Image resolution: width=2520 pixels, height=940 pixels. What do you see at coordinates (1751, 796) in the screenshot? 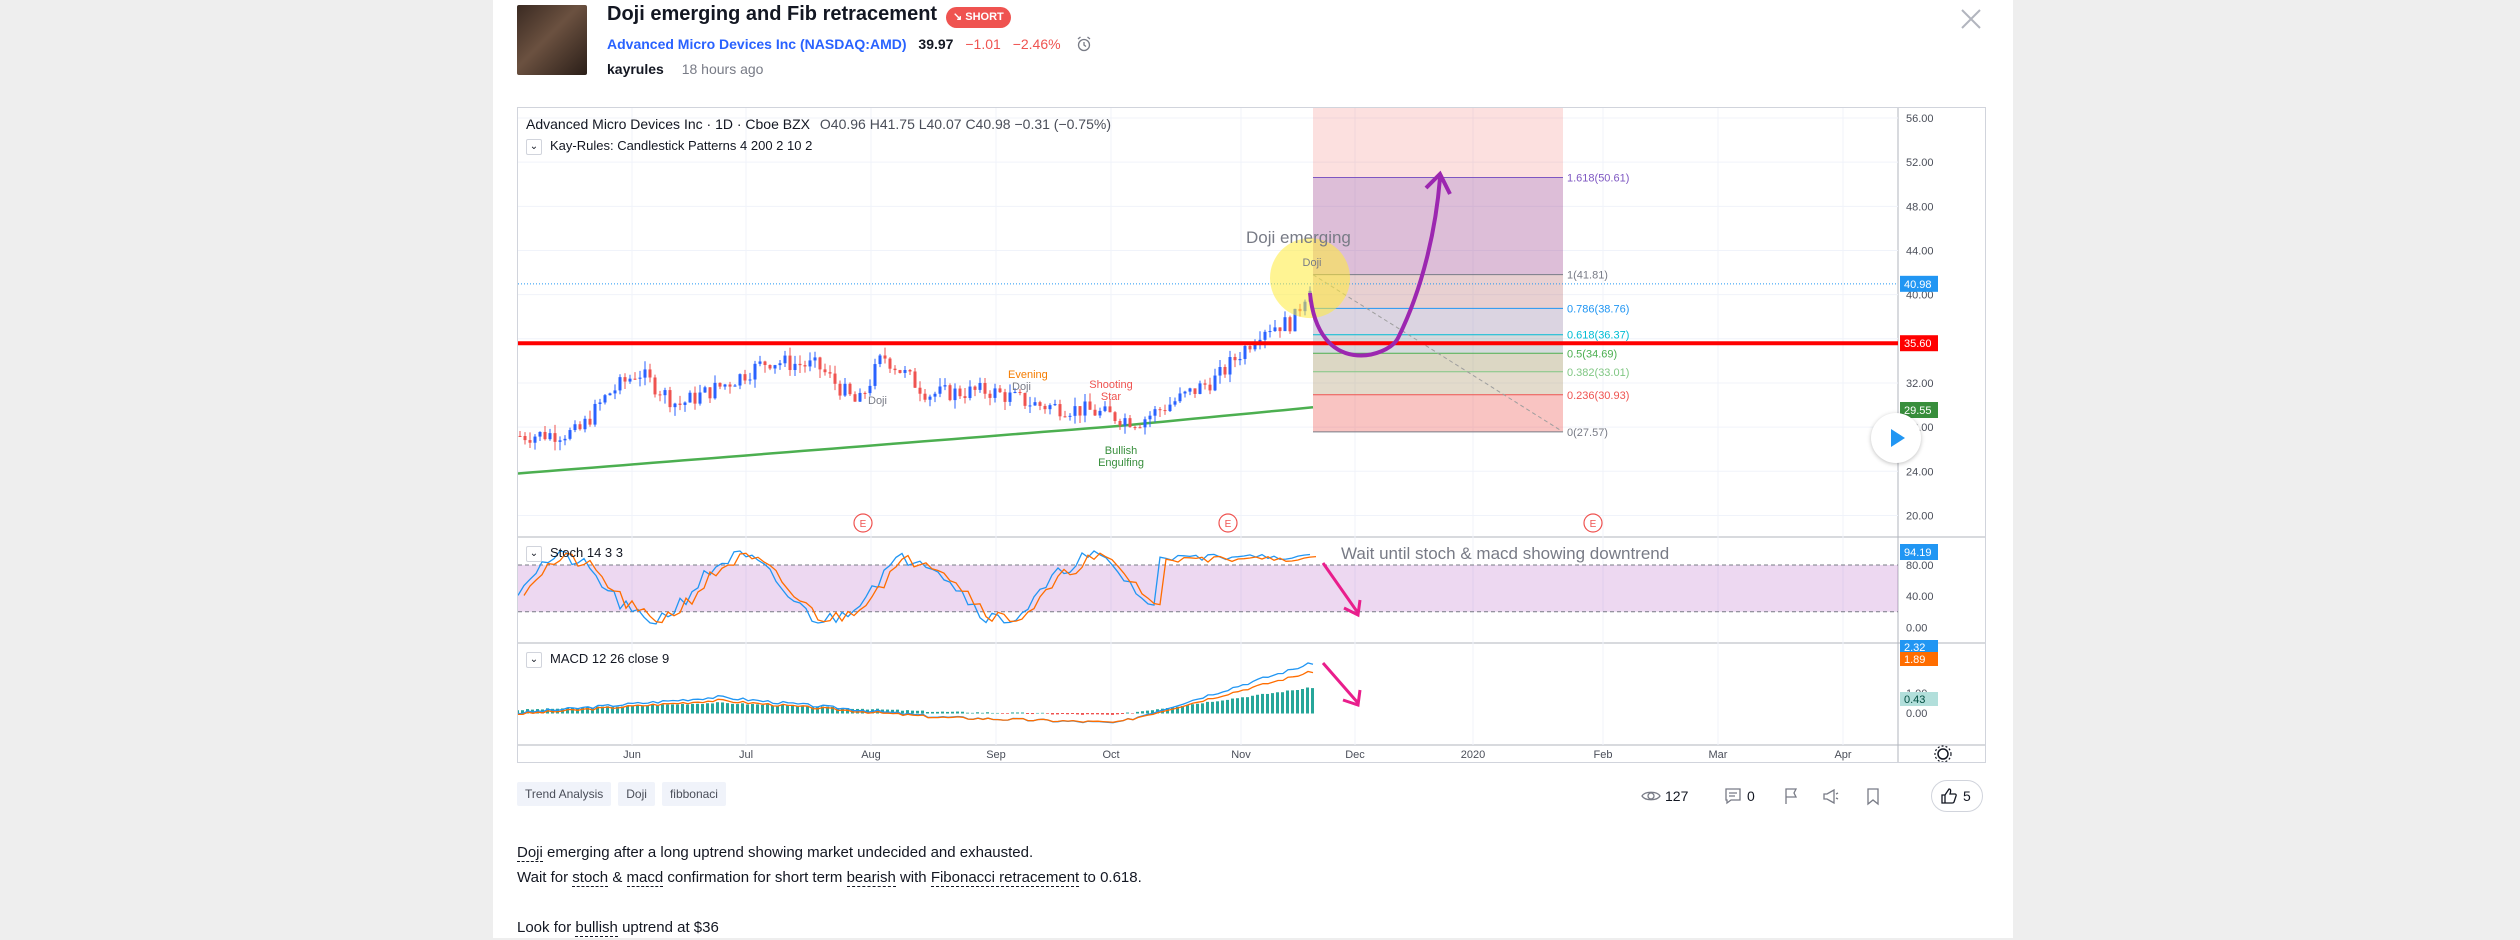
I see `comments-count: 0` at bounding box center [1751, 796].